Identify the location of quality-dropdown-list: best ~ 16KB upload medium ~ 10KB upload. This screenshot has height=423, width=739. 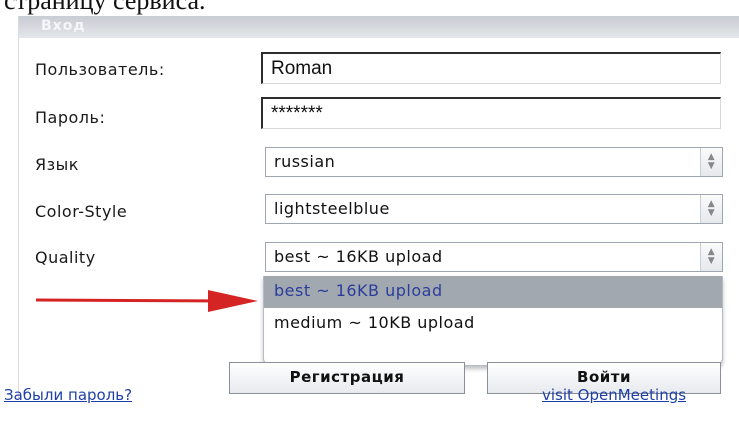
(493, 321).